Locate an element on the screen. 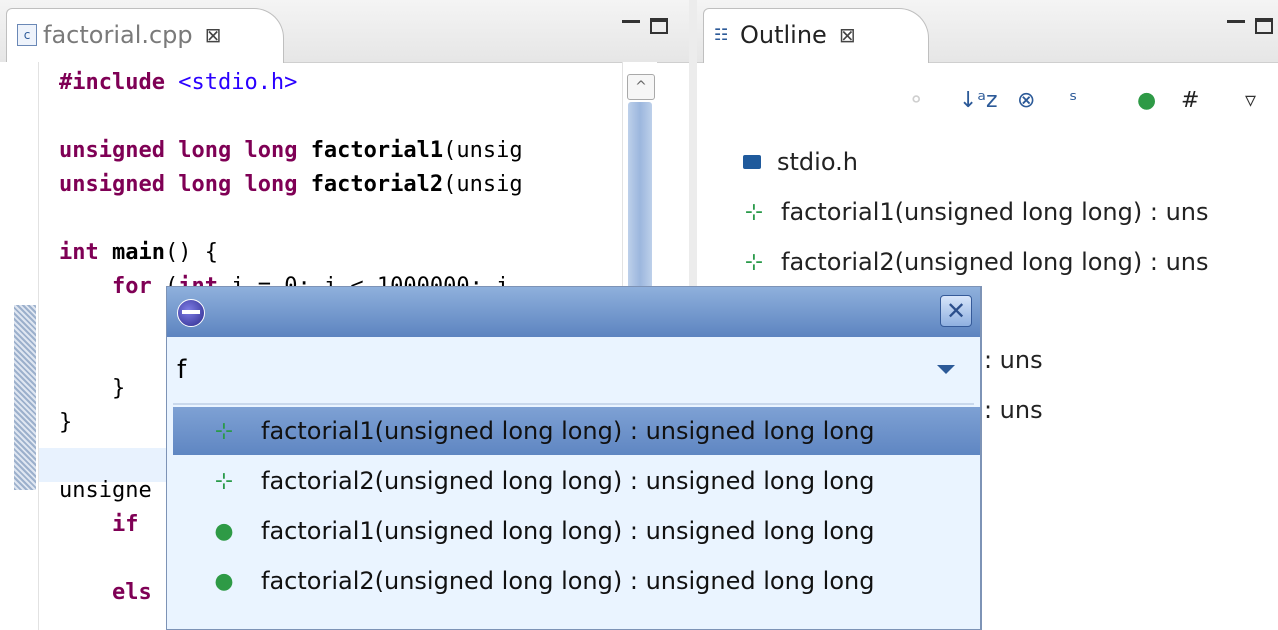  sort-az-icon: ↓ᵃz is located at coordinates (978, 100).